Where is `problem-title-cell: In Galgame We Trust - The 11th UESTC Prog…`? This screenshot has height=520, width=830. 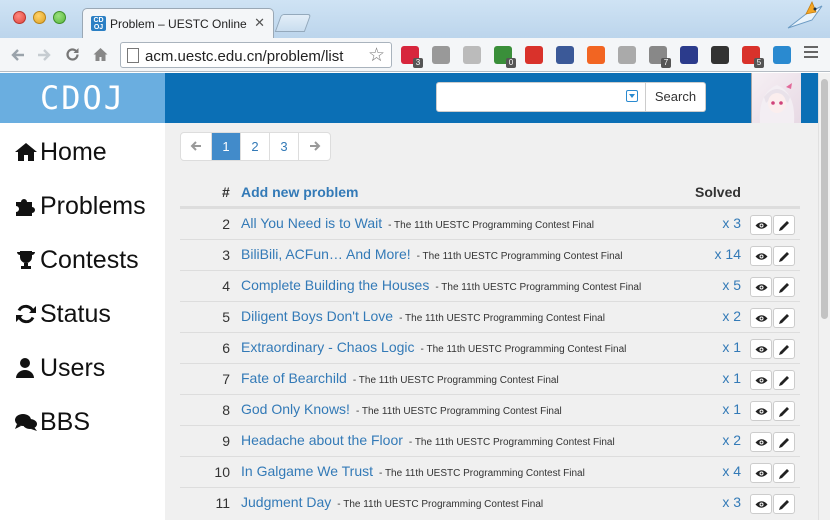 problem-title-cell: In Galgame We Trust - The 11th UESTC Prog… is located at coordinates (413, 471).